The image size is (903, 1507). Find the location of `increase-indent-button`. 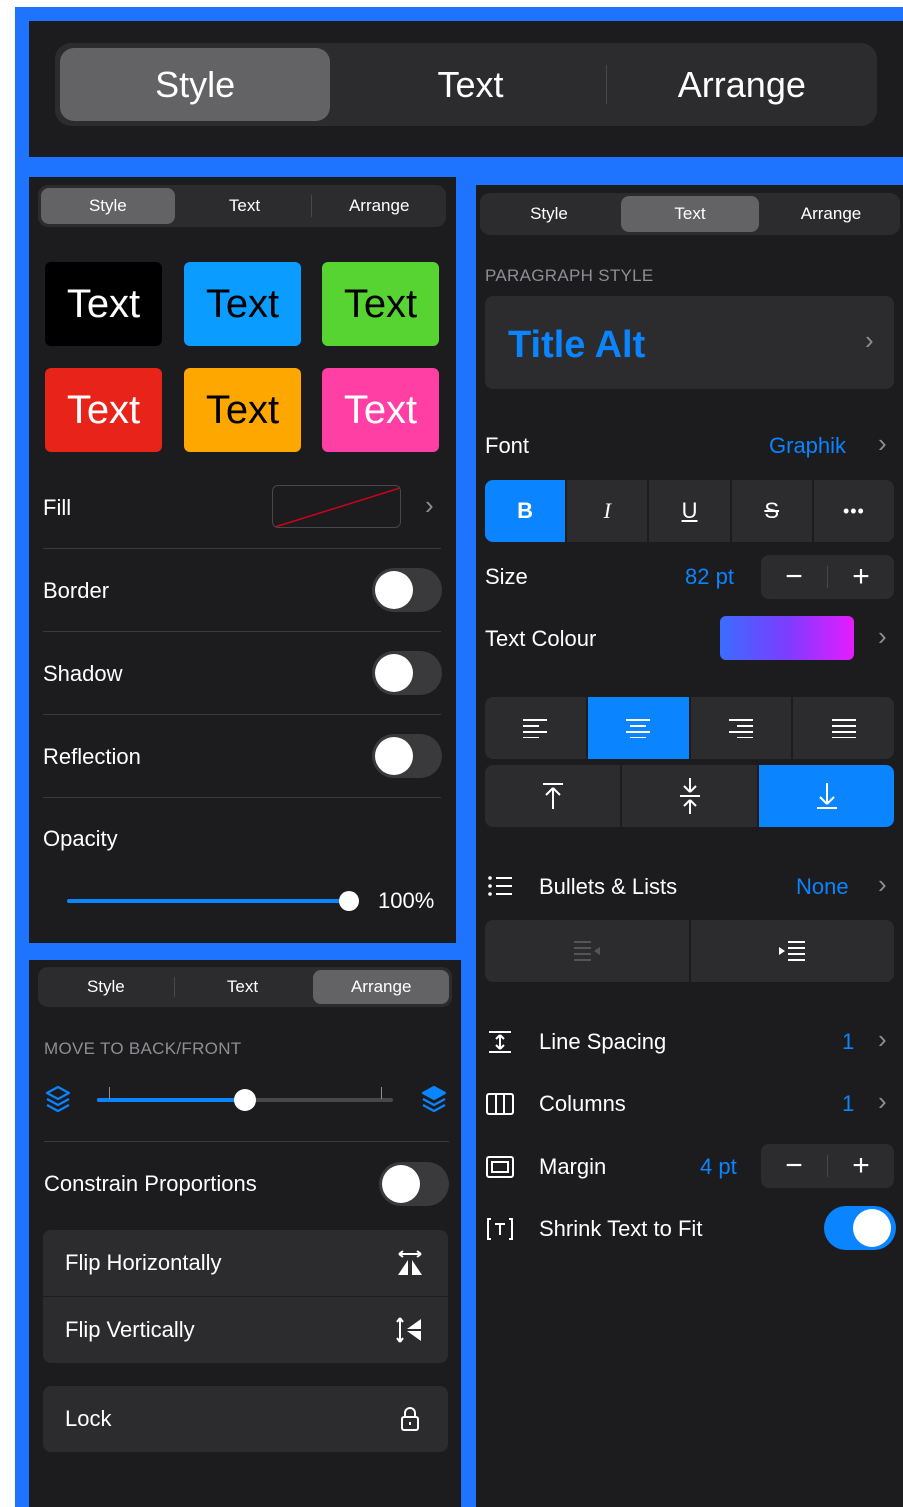

increase-indent-button is located at coordinates (793, 951).